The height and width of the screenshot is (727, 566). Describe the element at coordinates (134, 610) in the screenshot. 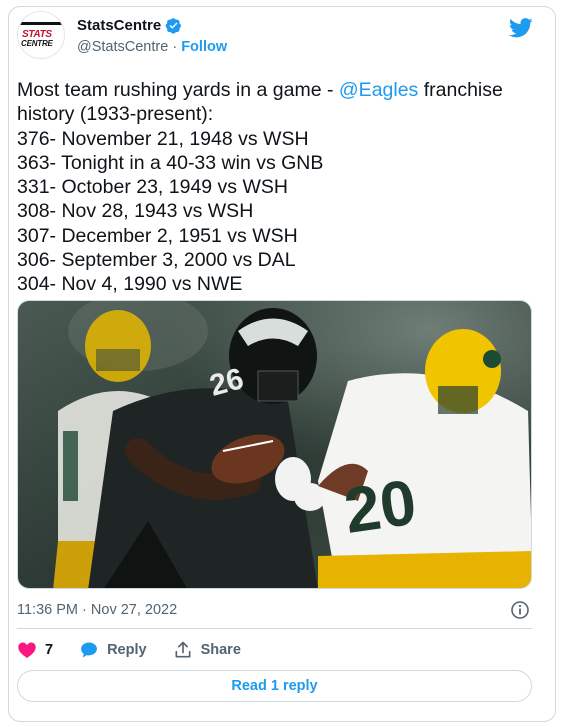

I see `tweet-date: Nov 27, 2022` at that location.